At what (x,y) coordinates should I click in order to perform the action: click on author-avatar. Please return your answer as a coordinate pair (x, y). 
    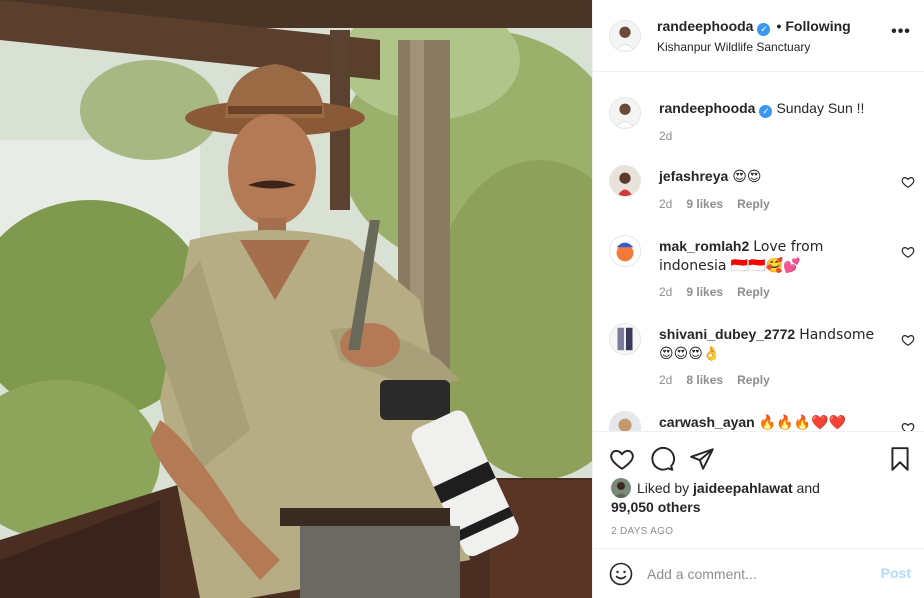
    Looking at the image, I should click on (625, 36).